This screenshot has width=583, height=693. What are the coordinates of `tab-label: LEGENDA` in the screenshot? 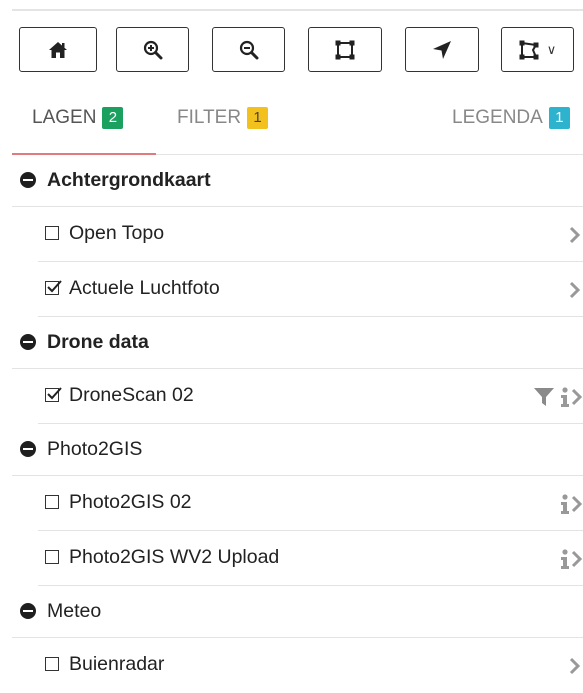 It's located at (497, 117).